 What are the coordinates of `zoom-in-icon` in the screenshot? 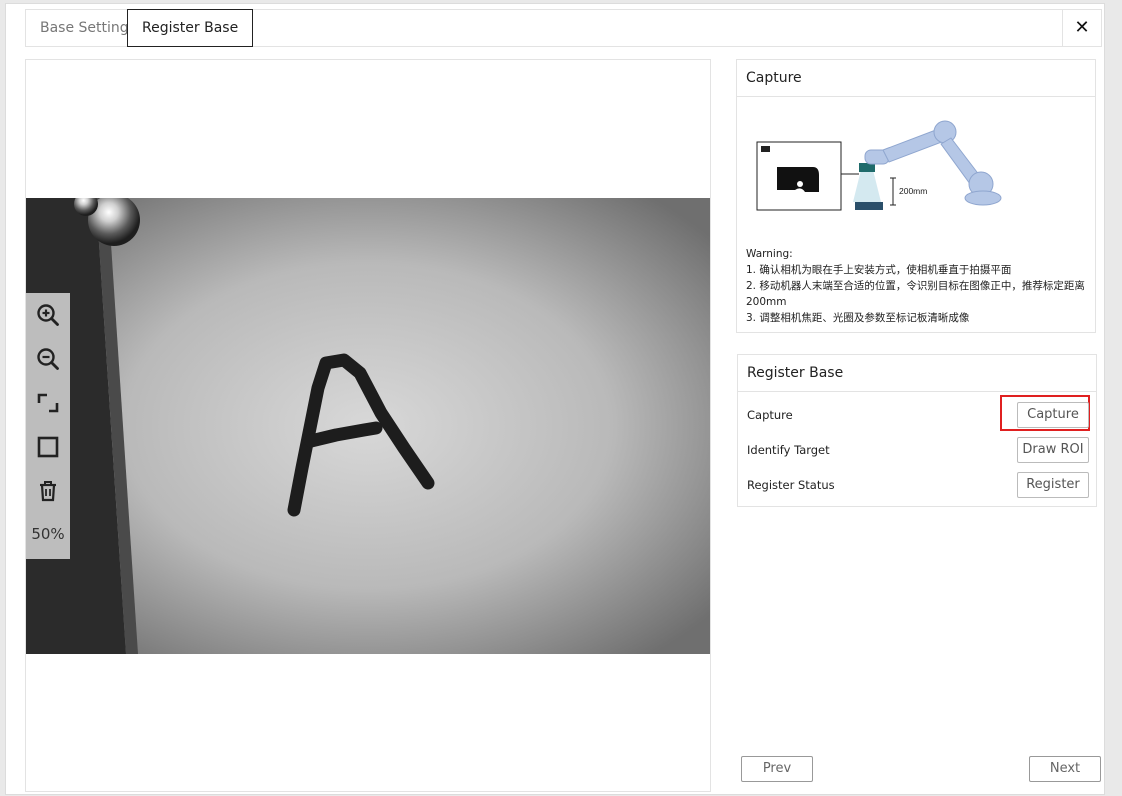 It's located at (48, 315).